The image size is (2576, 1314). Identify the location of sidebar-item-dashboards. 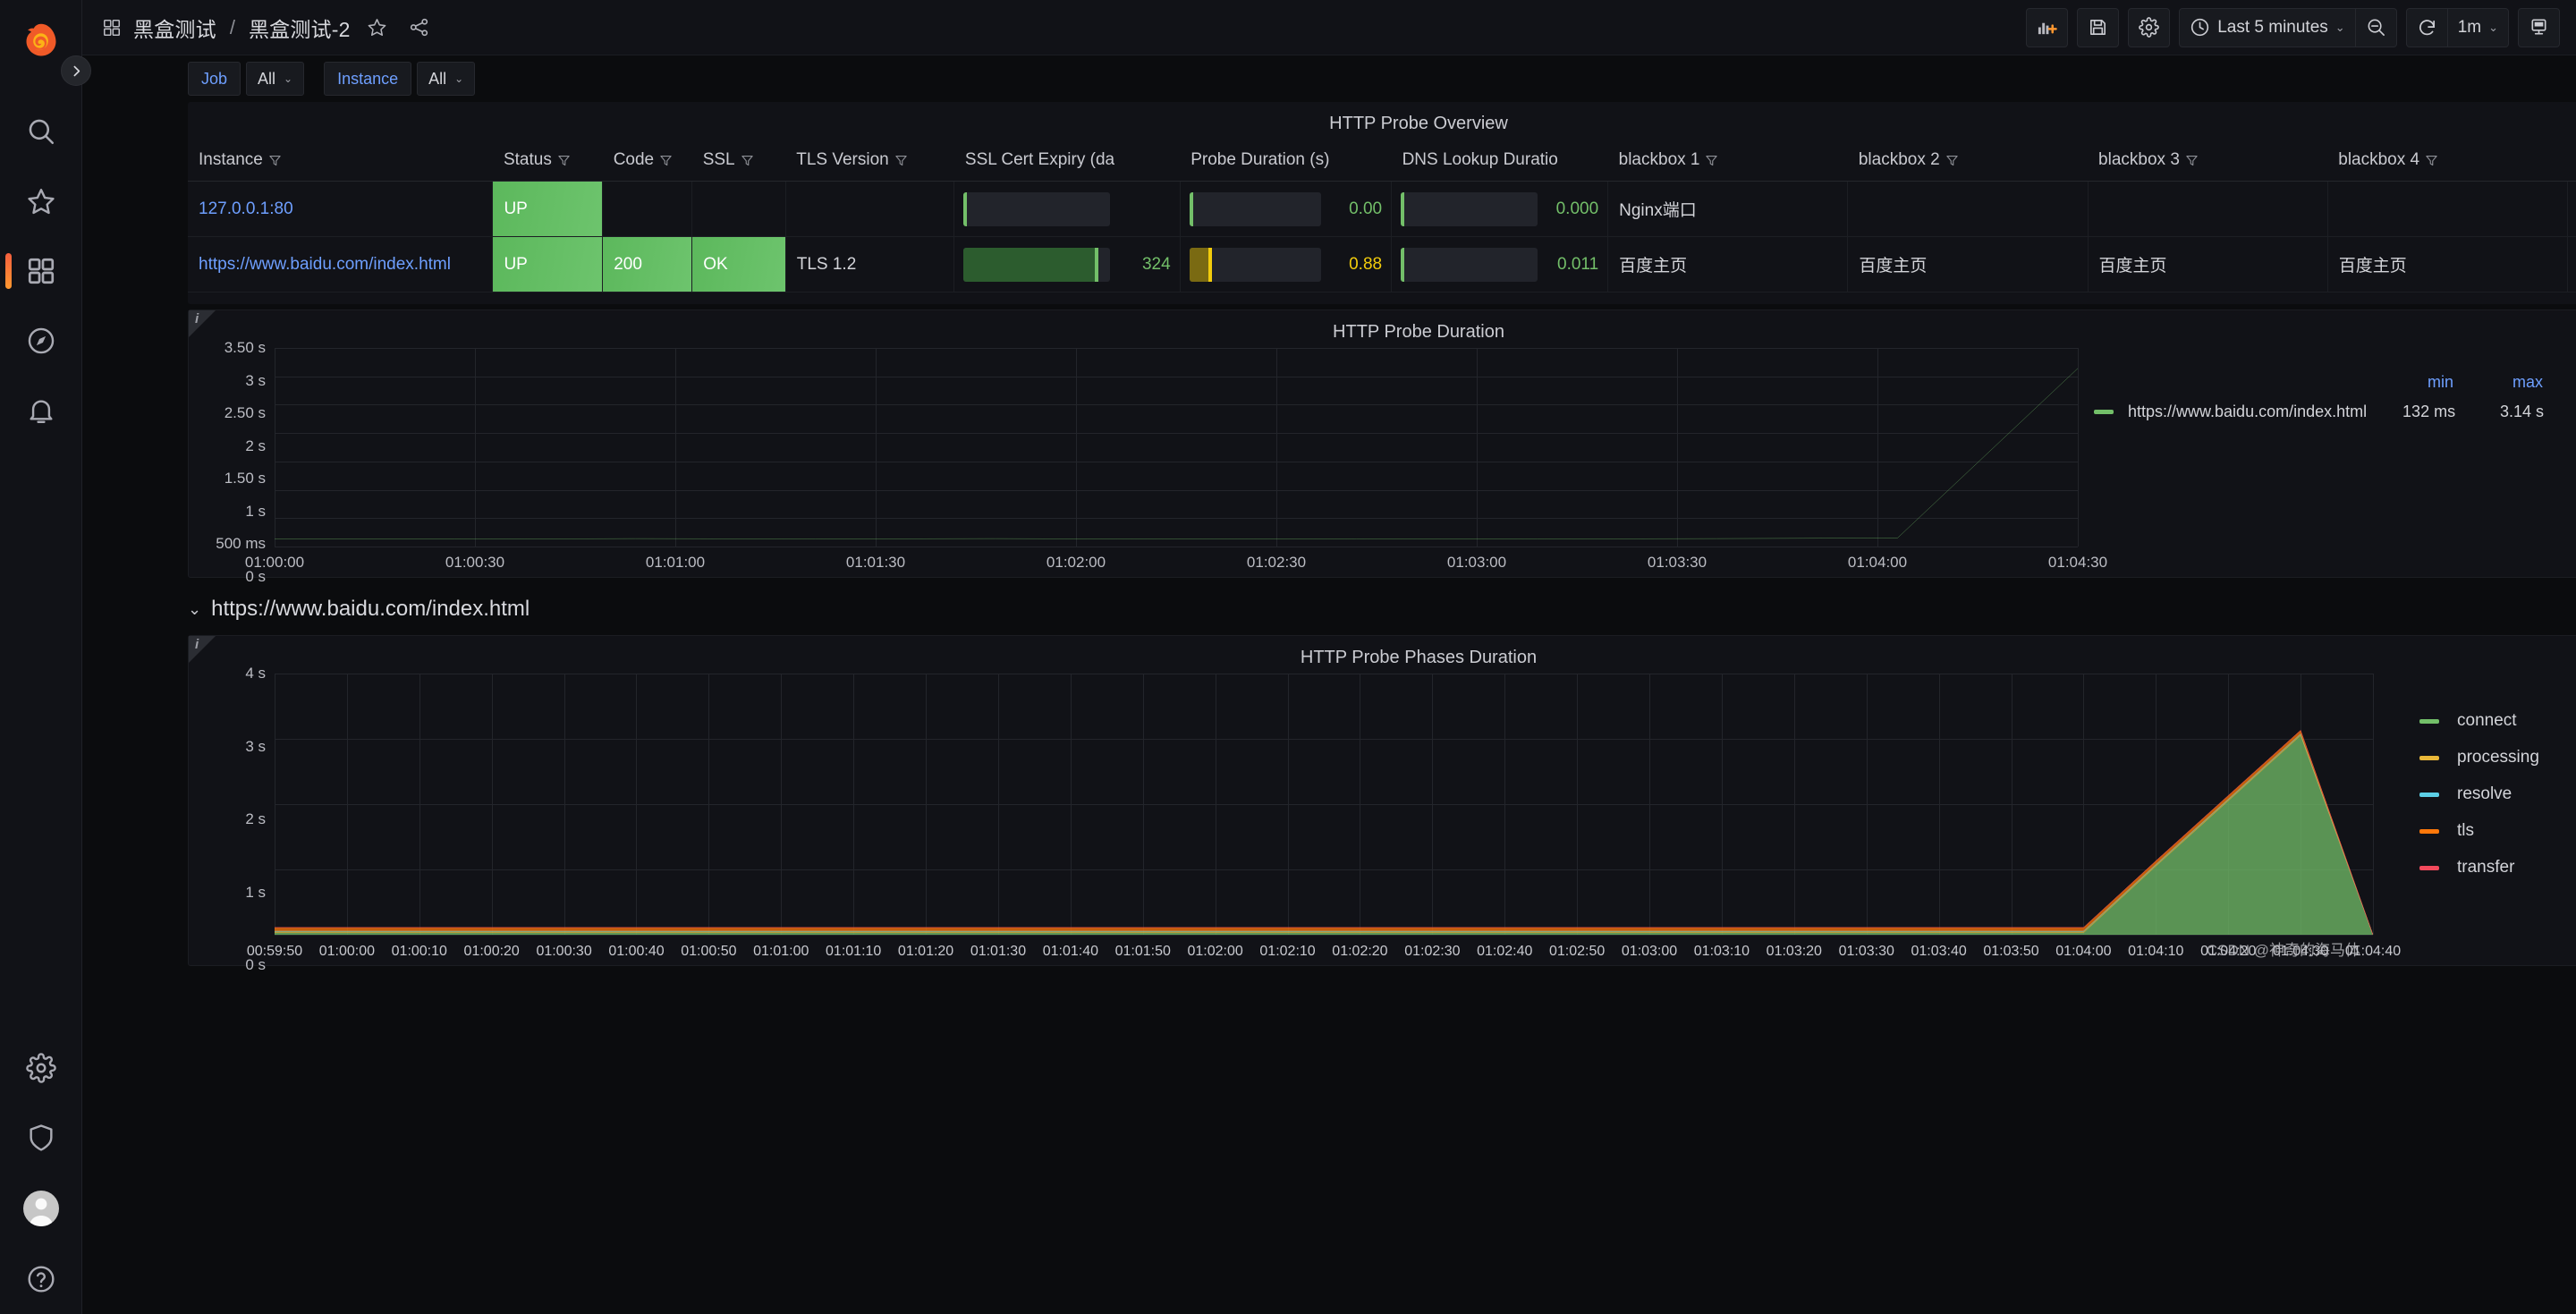
(41, 271).